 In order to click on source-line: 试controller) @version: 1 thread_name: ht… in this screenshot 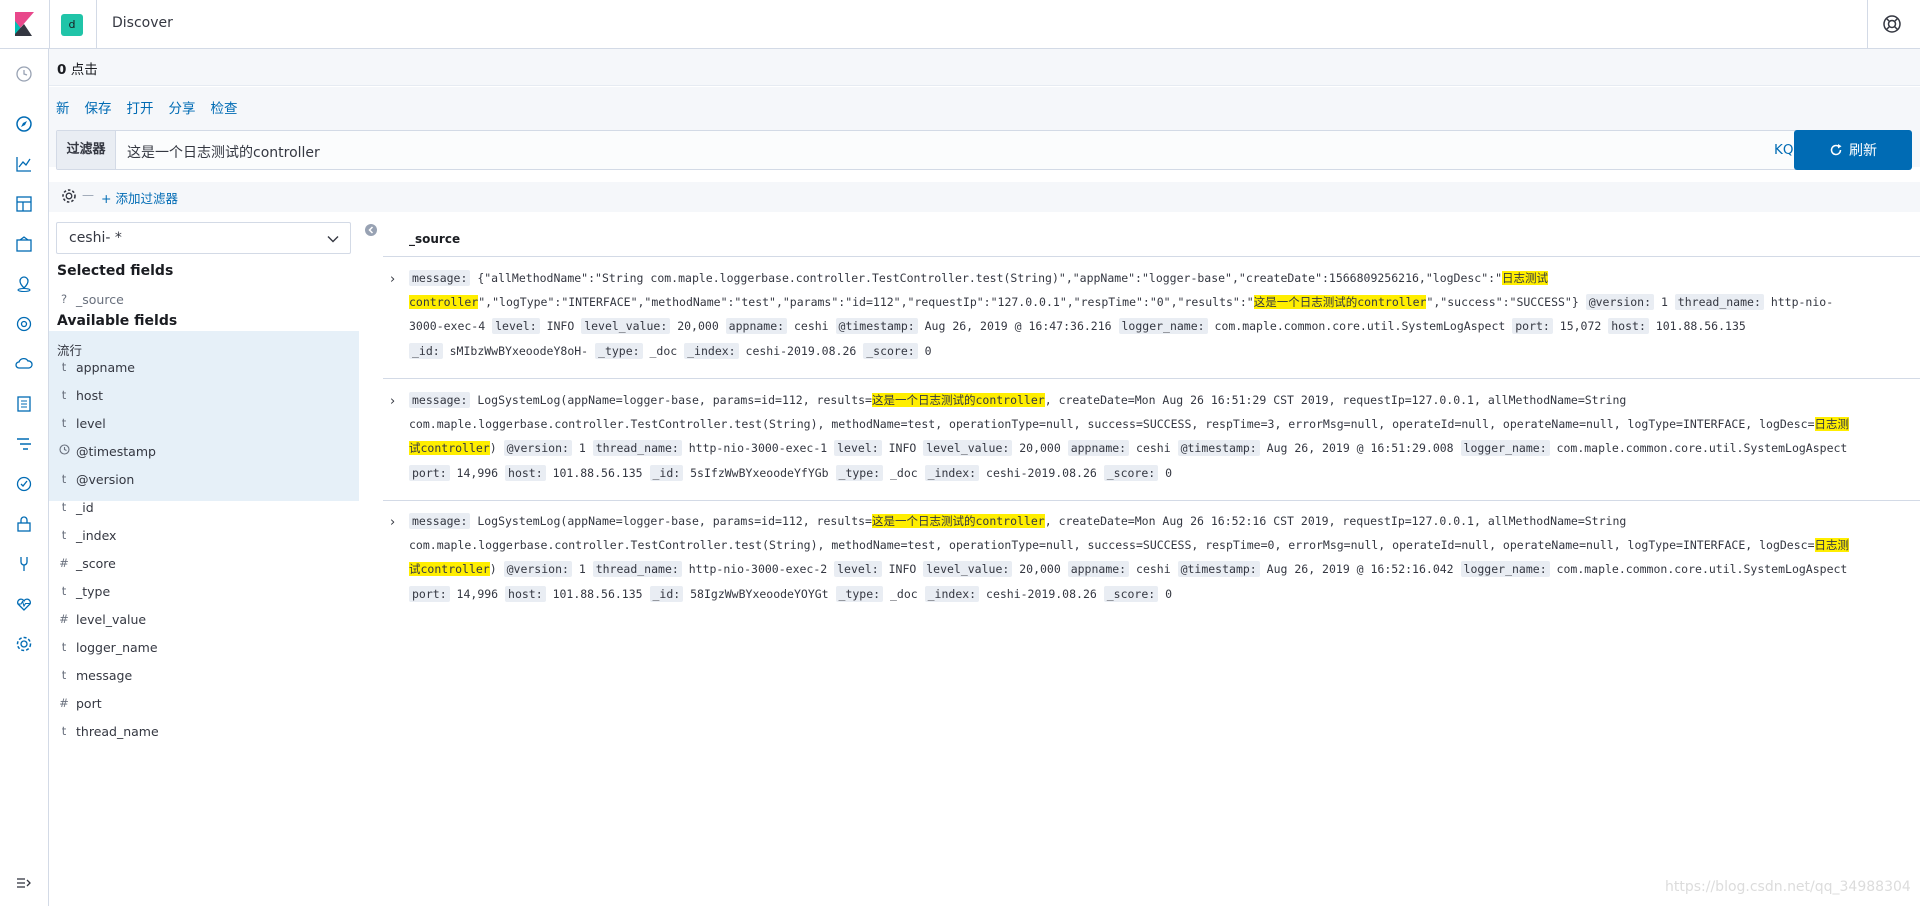, I will do `click(1159, 569)`.